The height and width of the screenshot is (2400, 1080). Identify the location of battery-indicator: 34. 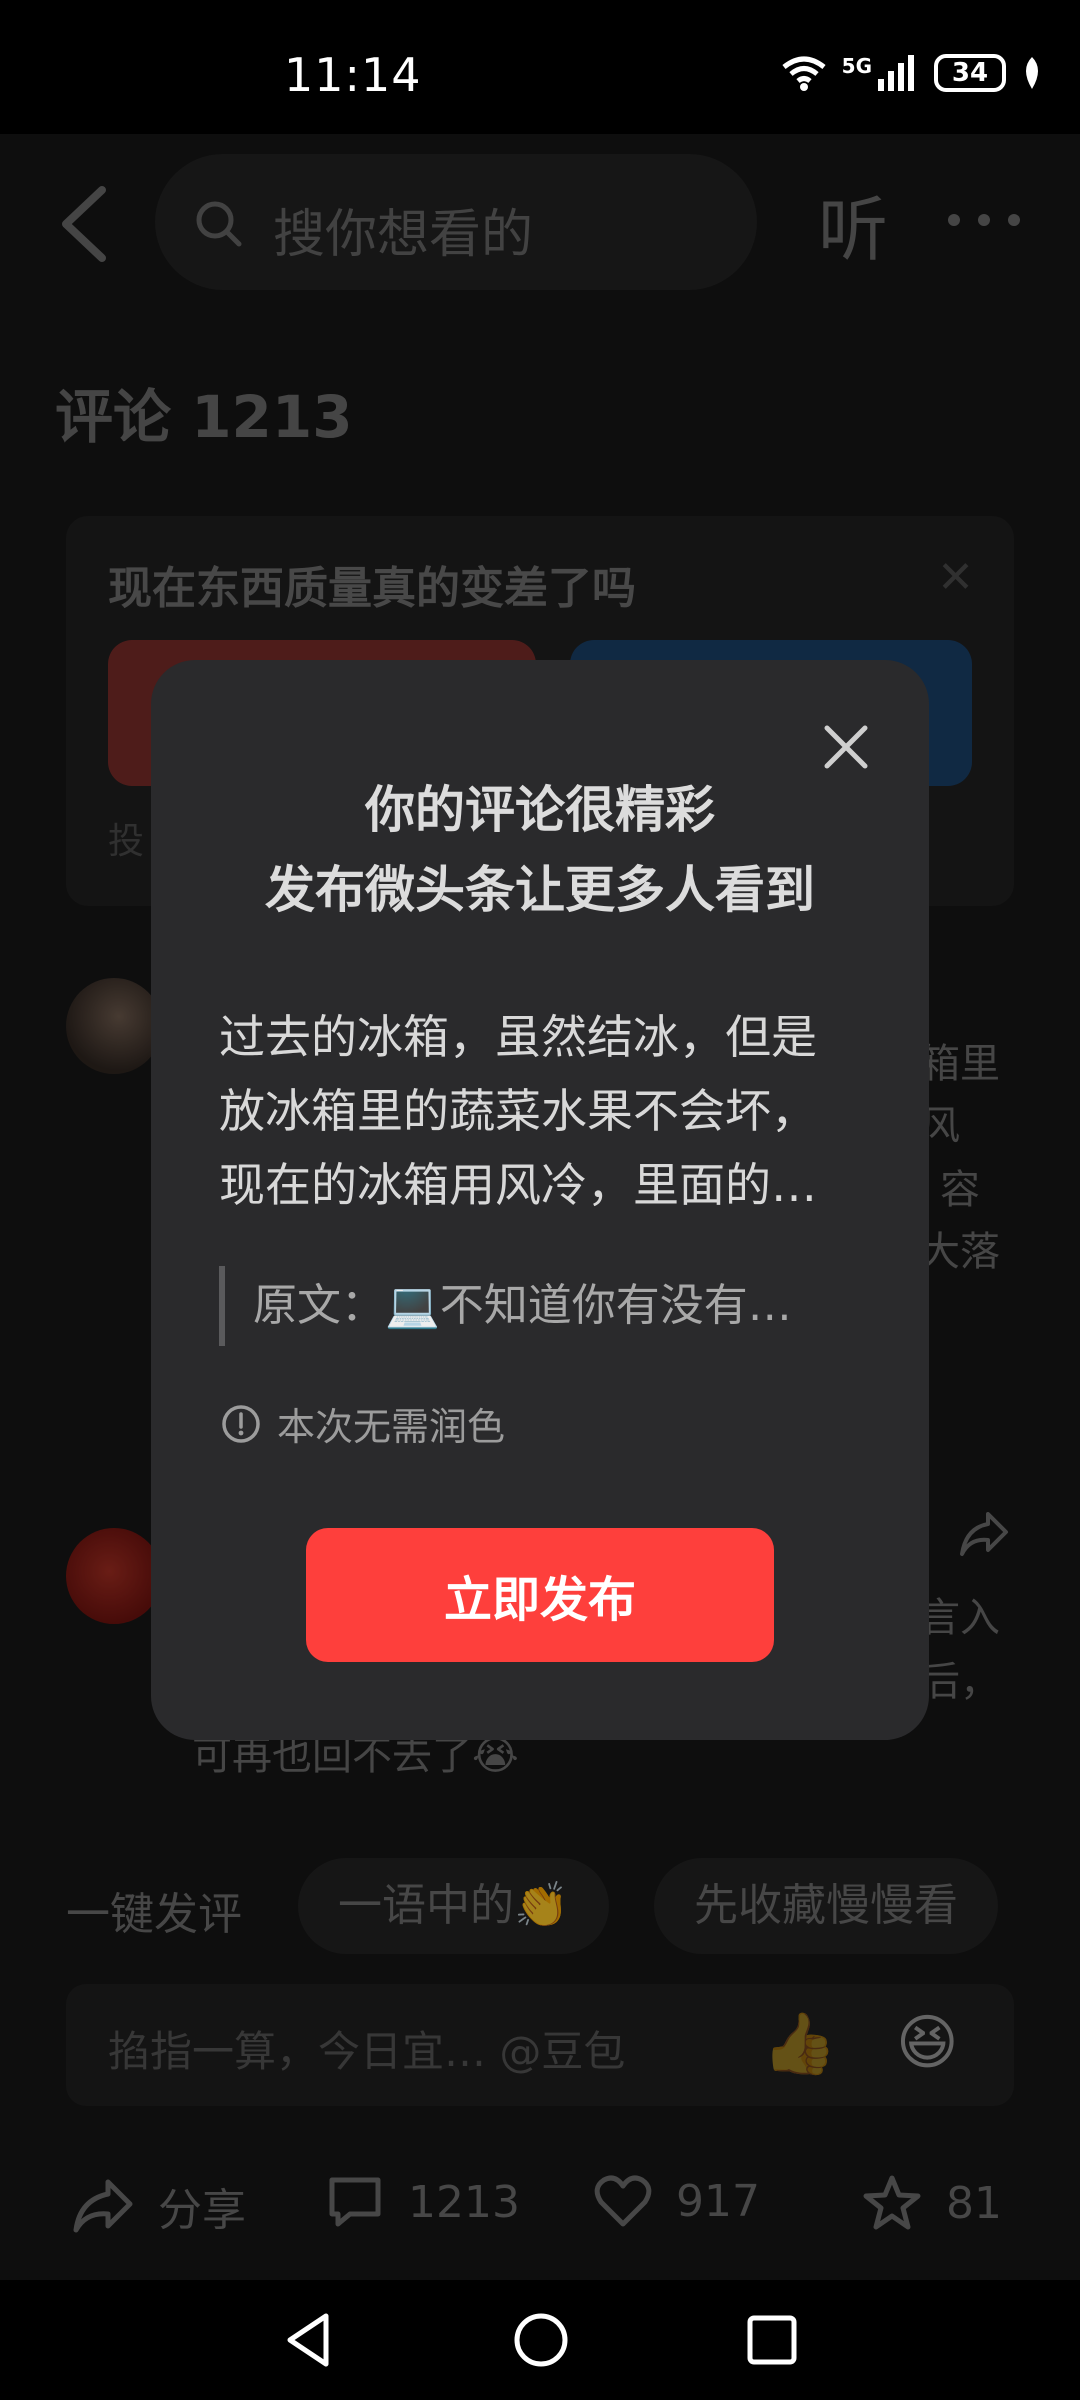
(970, 73).